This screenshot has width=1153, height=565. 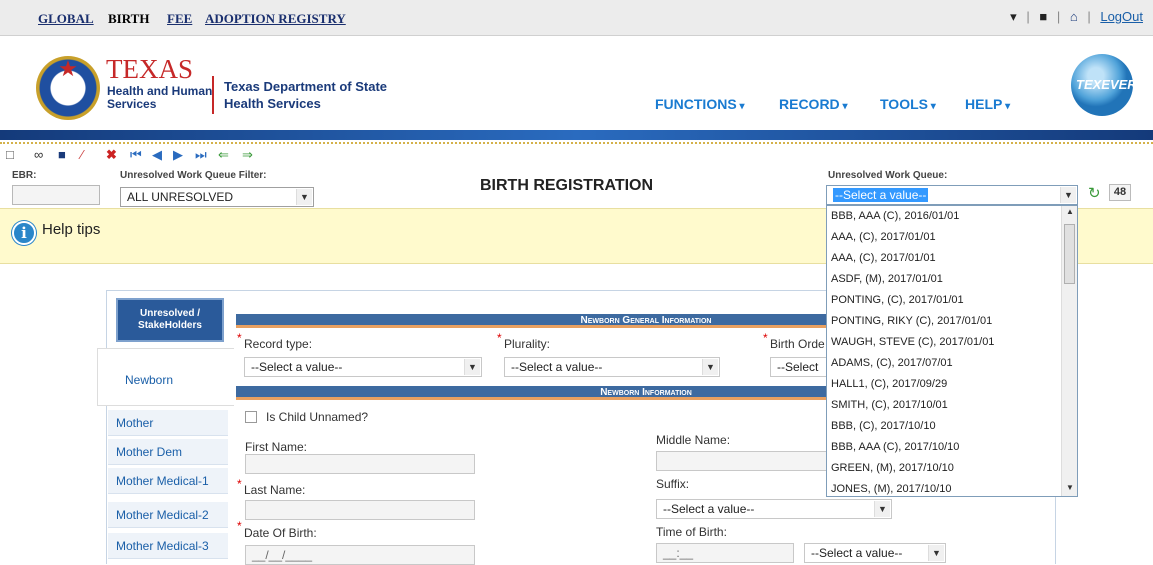 What do you see at coordinates (280, 533) in the screenshot?
I see `date-of-birth-label: Date Of Birth:` at bounding box center [280, 533].